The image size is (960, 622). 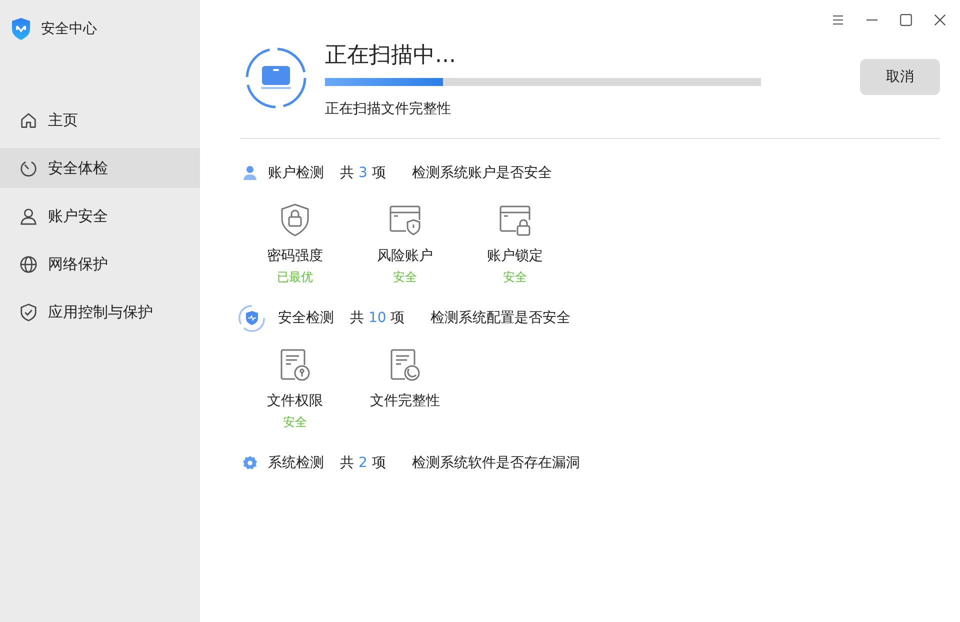 I want to click on document-clock-icon, so click(x=405, y=365).